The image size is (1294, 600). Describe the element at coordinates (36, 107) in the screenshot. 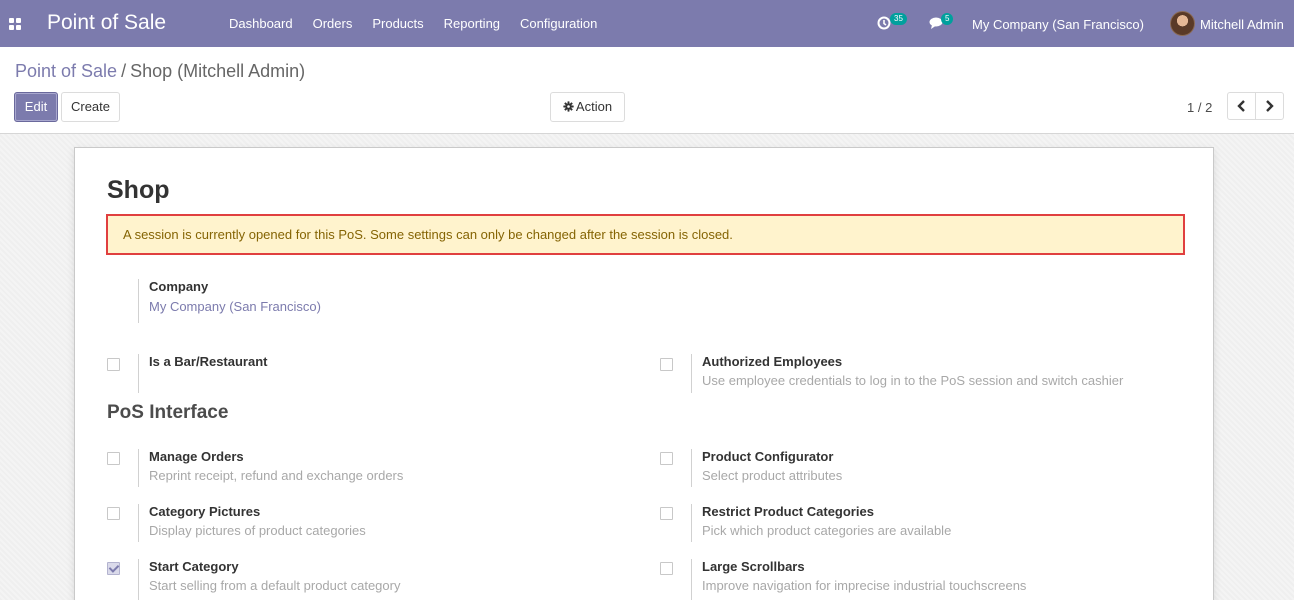

I see `edit-button: Edit` at that location.